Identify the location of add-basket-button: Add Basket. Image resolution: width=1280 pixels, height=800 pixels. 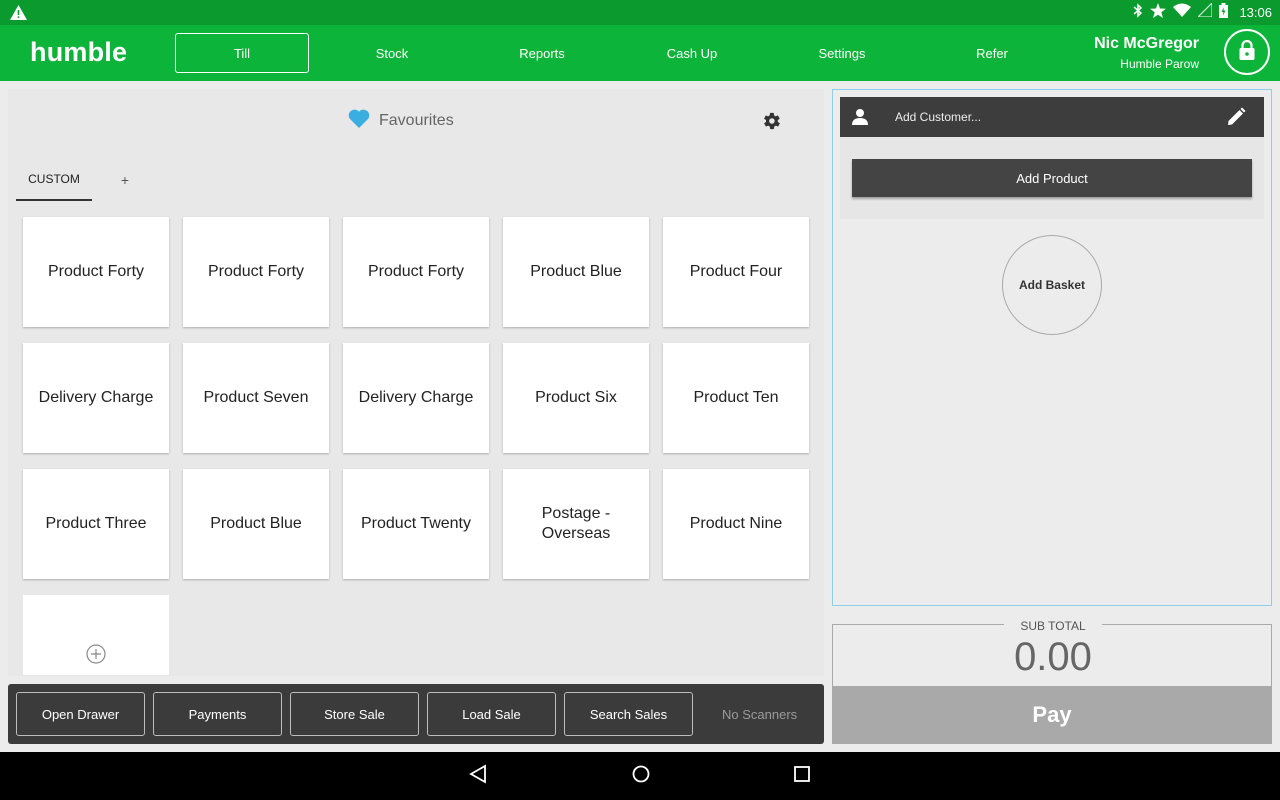
(1052, 285).